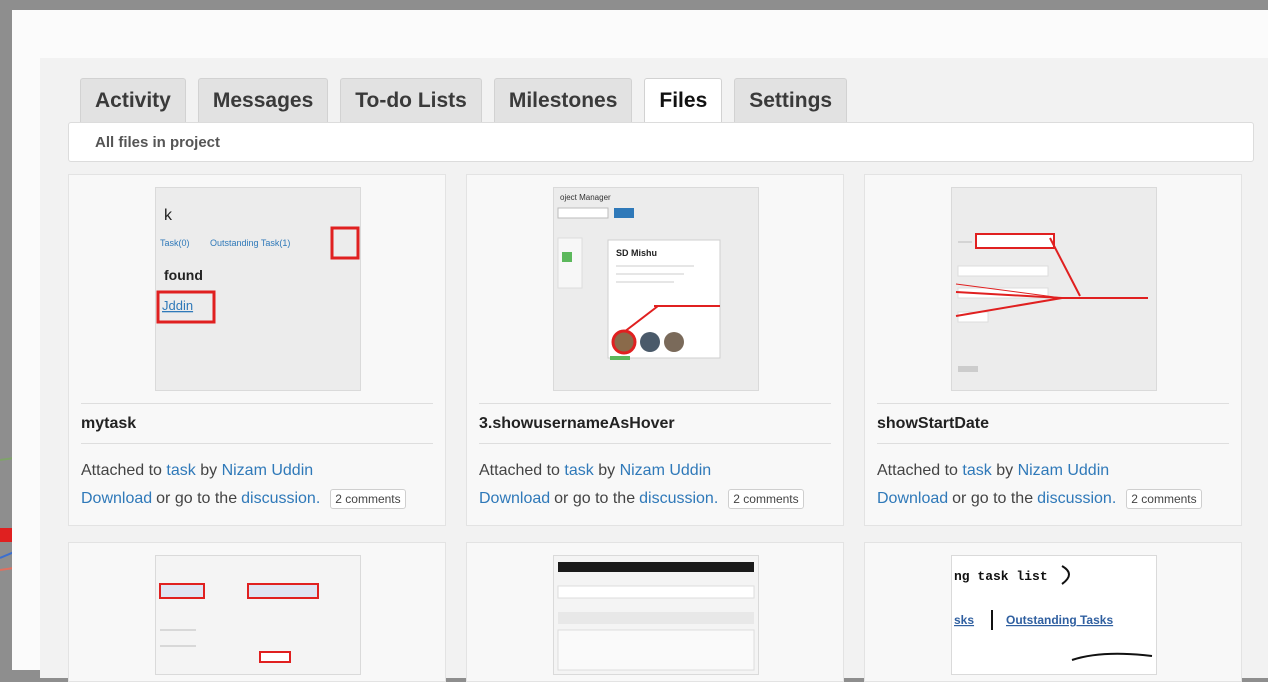  Describe the element at coordinates (683, 100) in the screenshot. I see `tab-files: Files` at that location.